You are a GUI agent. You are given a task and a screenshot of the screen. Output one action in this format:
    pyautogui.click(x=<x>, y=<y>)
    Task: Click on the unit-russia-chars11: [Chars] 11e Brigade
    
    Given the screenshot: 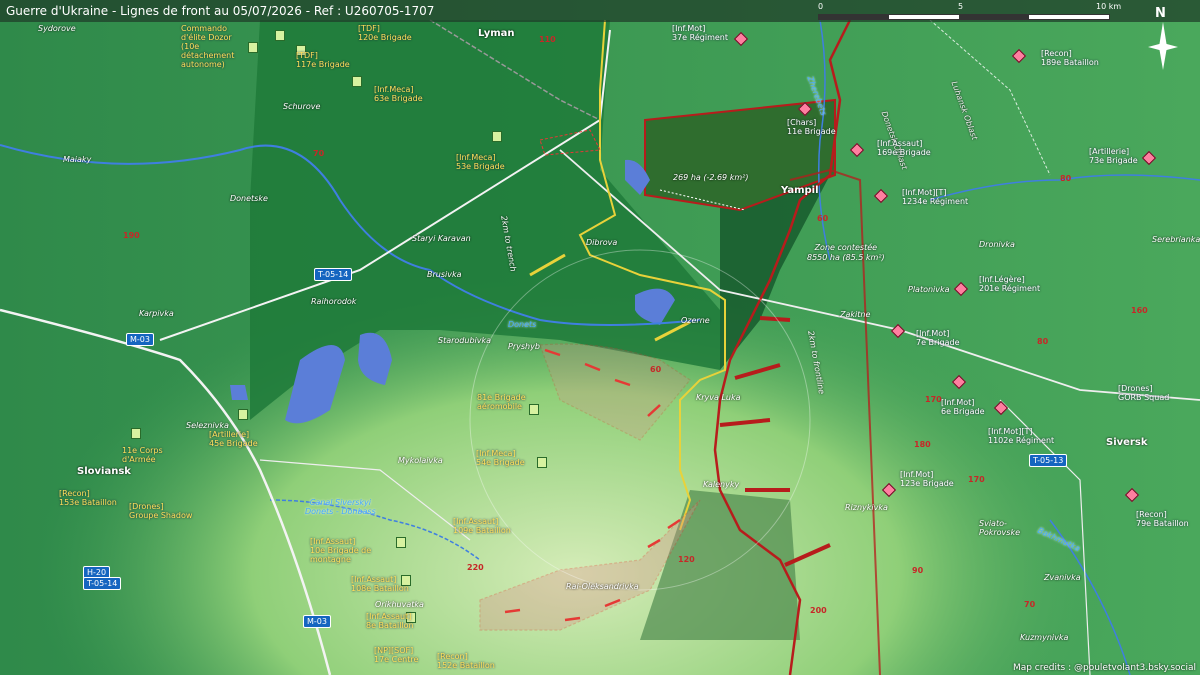 What is the action you would take?
    pyautogui.click(x=811, y=127)
    